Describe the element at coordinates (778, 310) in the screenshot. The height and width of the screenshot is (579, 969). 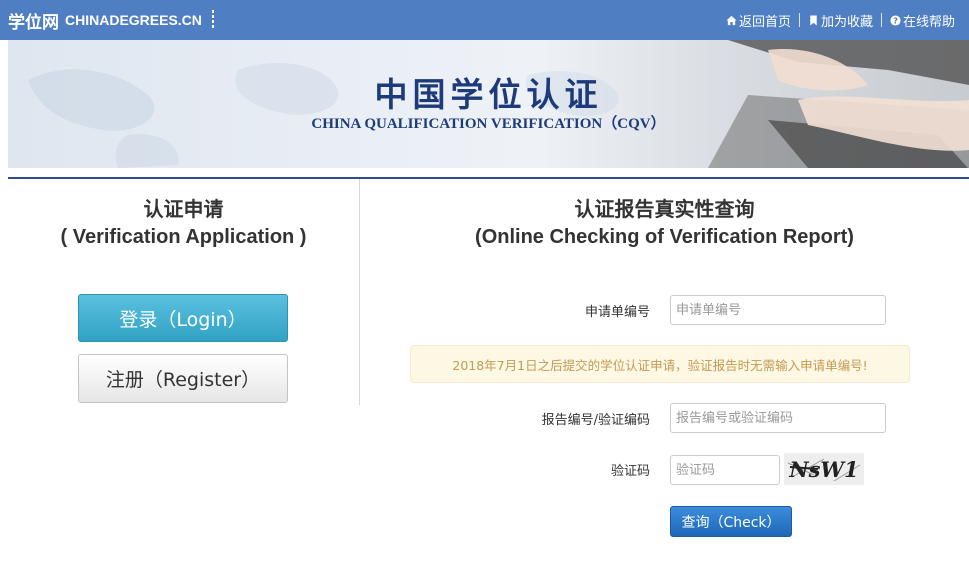
I see `application-number-input` at that location.